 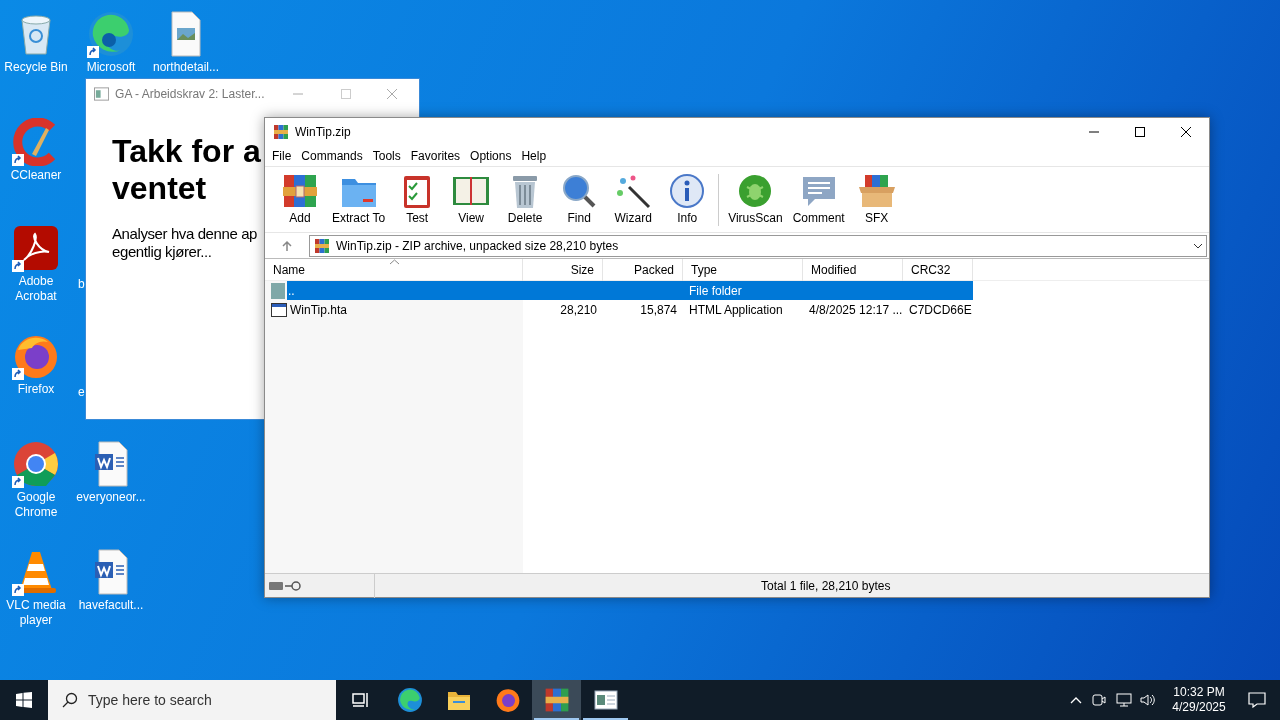 I want to click on toolbar-button: Find, so click(x=579, y=199).